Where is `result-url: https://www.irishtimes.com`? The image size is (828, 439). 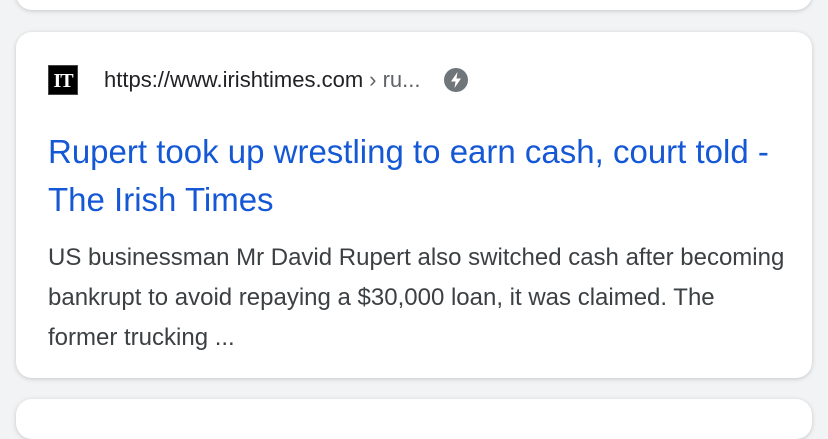
result-url: https://www.irishtimes.com is located at coordinates (233, 80).